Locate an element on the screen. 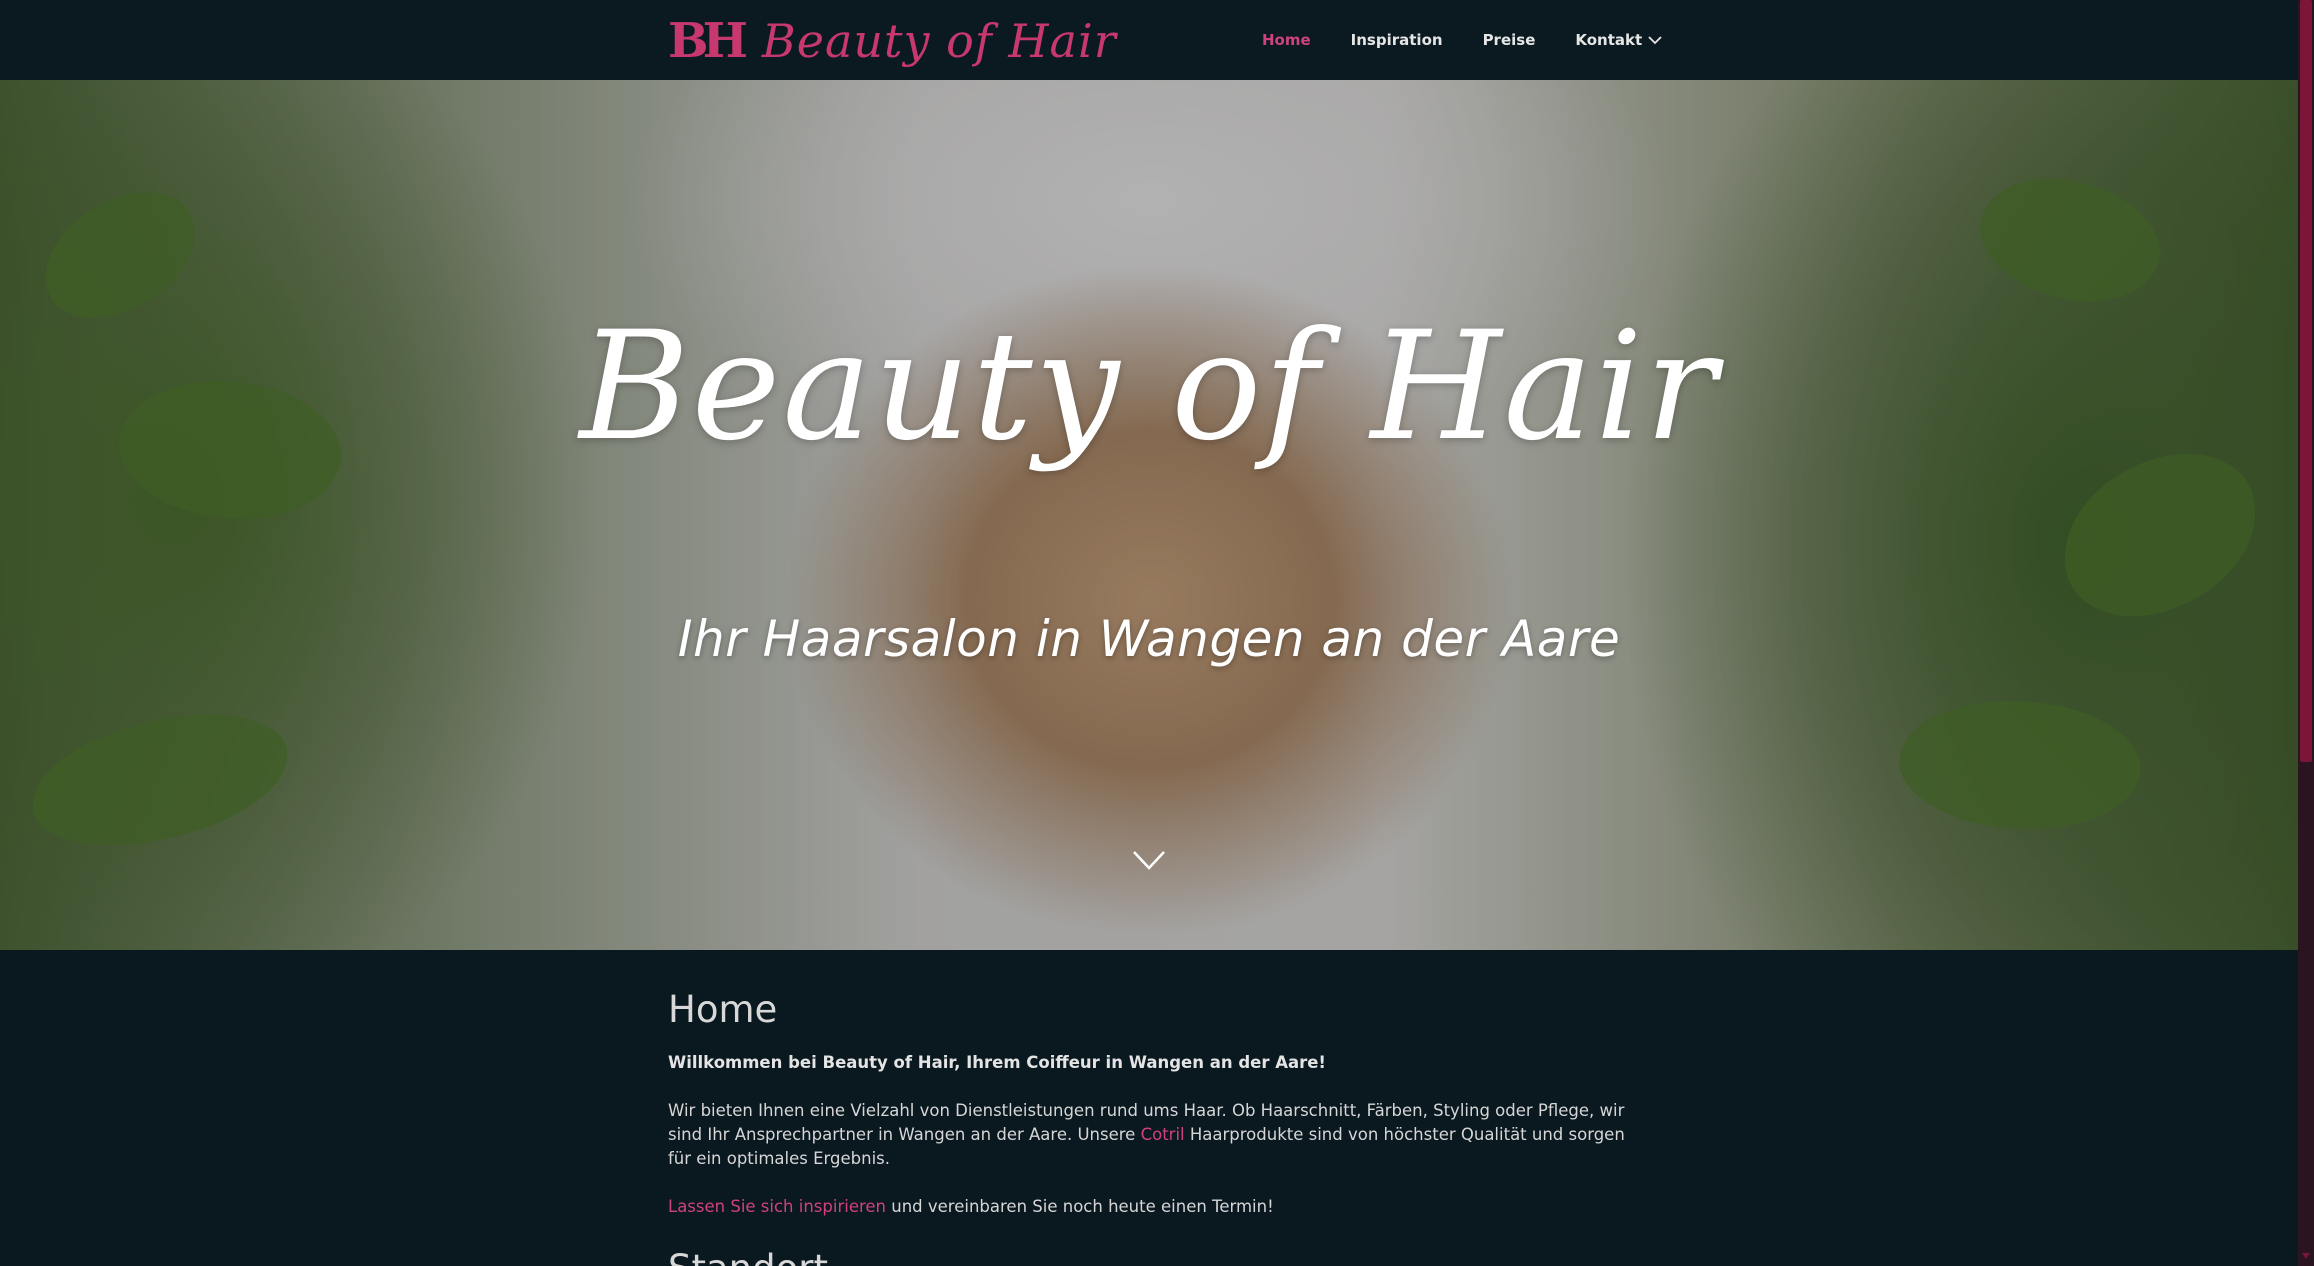  section-heading-standort: Standort is located at coordinates (1148, 1256).